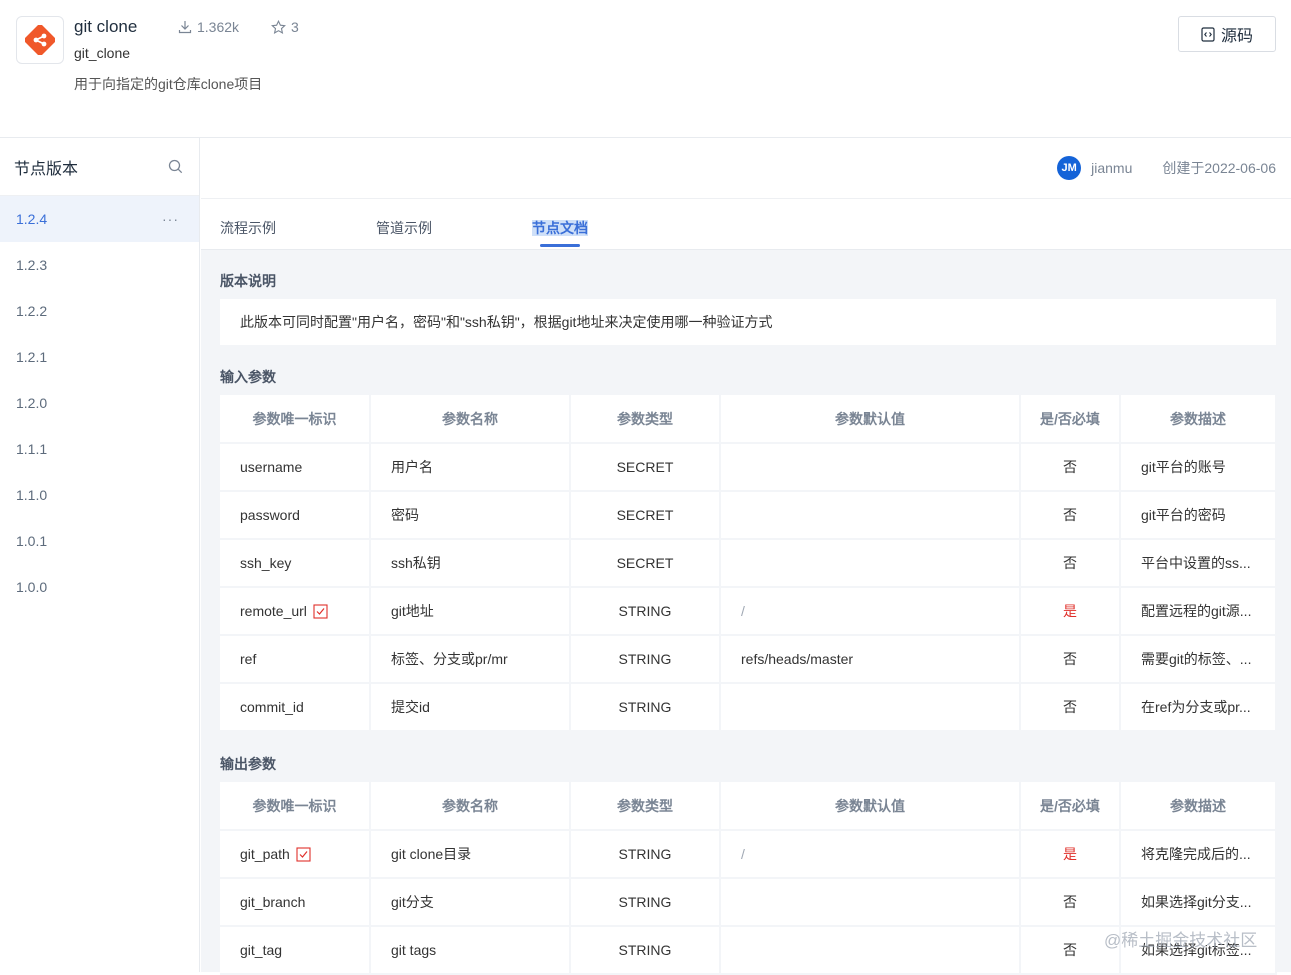 This screenshot has width=1291, height=975. Describe the element at coordinates (248, 228) in the screenshot. I see `tab-workflow-example: 流程示例` at that location.